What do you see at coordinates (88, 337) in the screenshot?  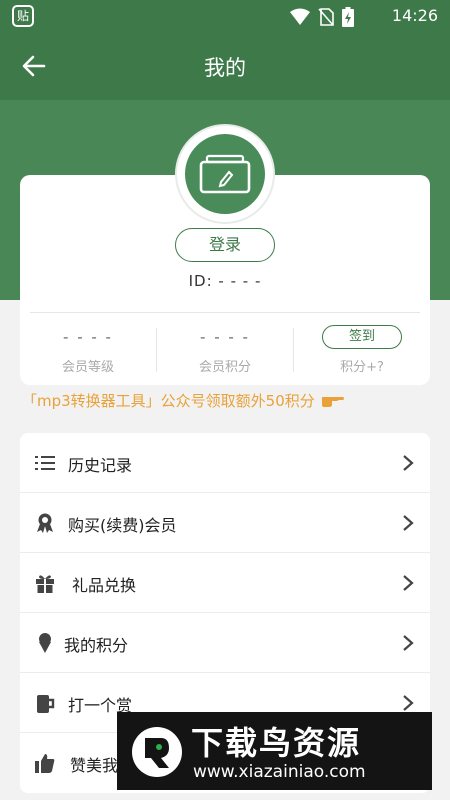 I see `member-level-value: - - - -` at bounding box center [88, 337].